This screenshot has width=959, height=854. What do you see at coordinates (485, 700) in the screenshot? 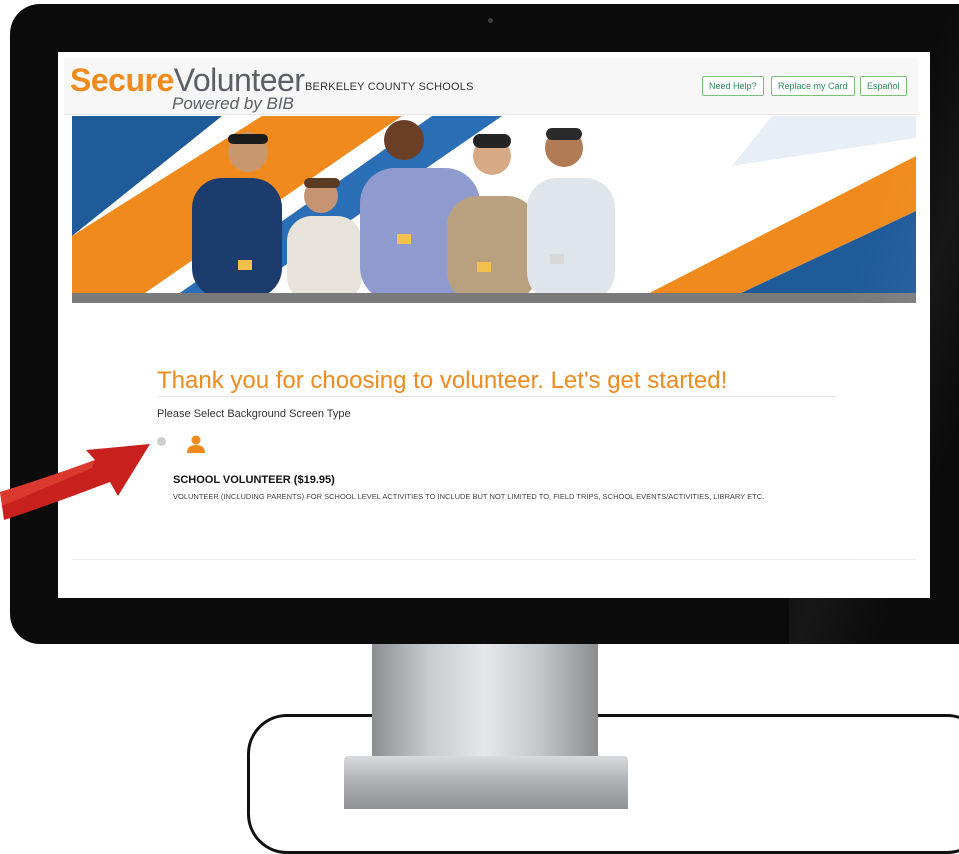
I see `monitor-stand-neck` at bounding box center [485, 700].